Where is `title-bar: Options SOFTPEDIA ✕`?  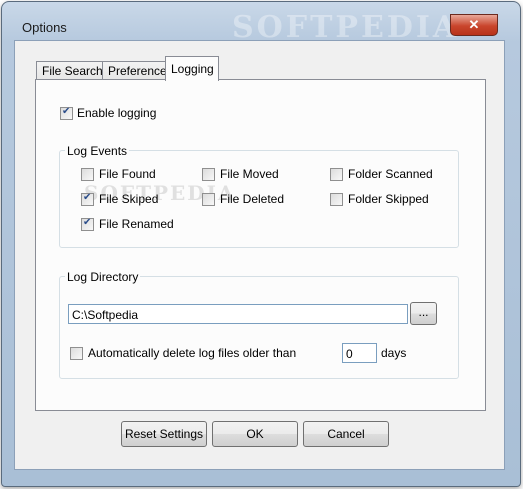 title-bar: Options SOFTPEDIA ✕ is located at coordinates (261, 23).